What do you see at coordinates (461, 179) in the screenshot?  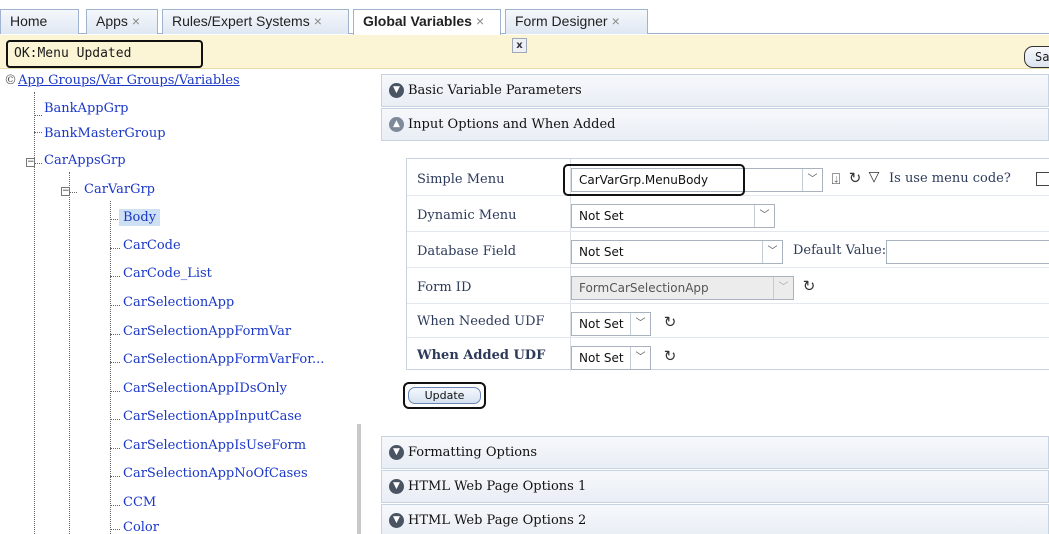 I see `simple-menu-label: Simple Menu` at bounding box center [461, 179].